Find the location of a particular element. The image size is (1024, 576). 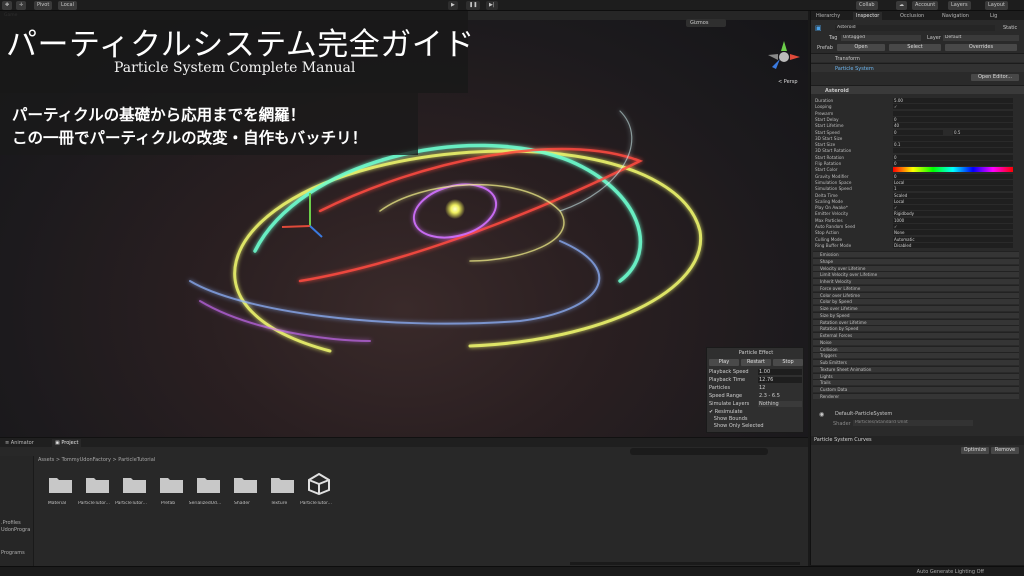

pivot-toggle: Pivot is located at coordinates (43, 5).